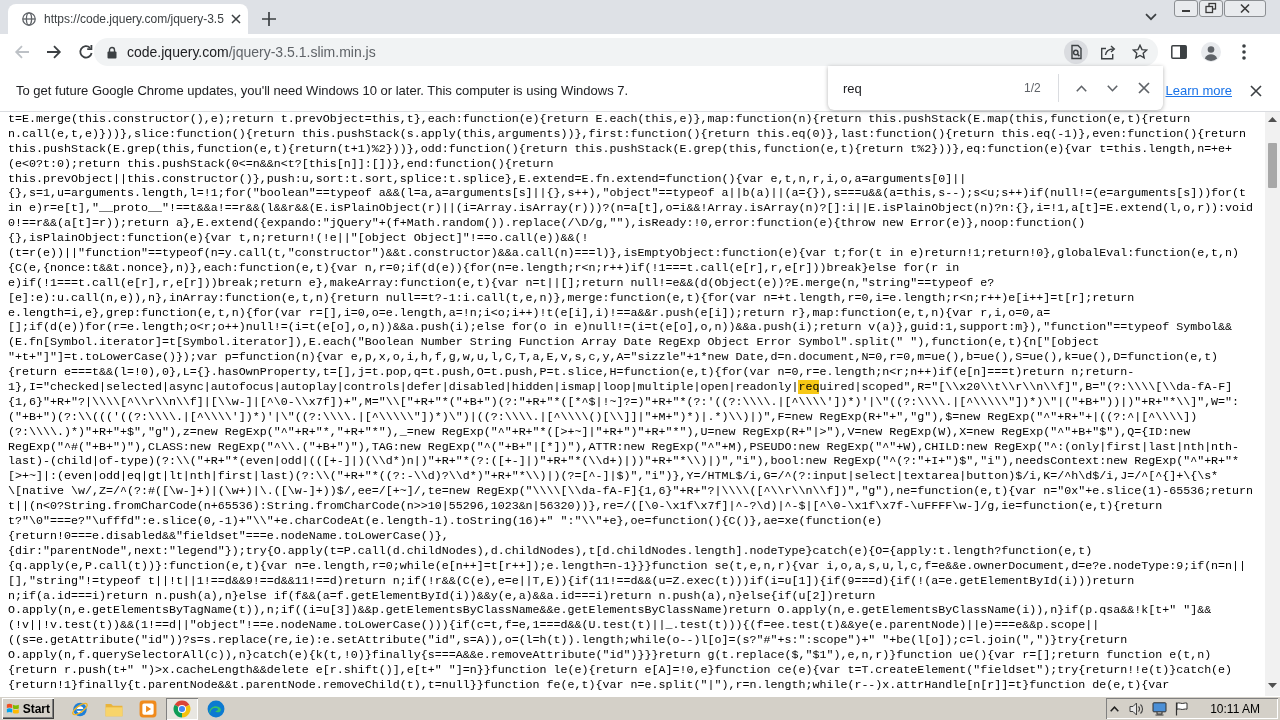  What do you see at coordinates (624, 447) in the screenshot?
I see `code-line: RegExp("^#("+B+")"),CLASS:new RegExp("^\\.("+B+")"),TAG:new RegExp("^("+B+"|[*])"),ATTR:new RegExp("^"+M),PSEUDO:new RegExp("^"+W),CHILD:new RegExp("^:(only|first|last|nth|nth-` at bounding box center [624, 447].